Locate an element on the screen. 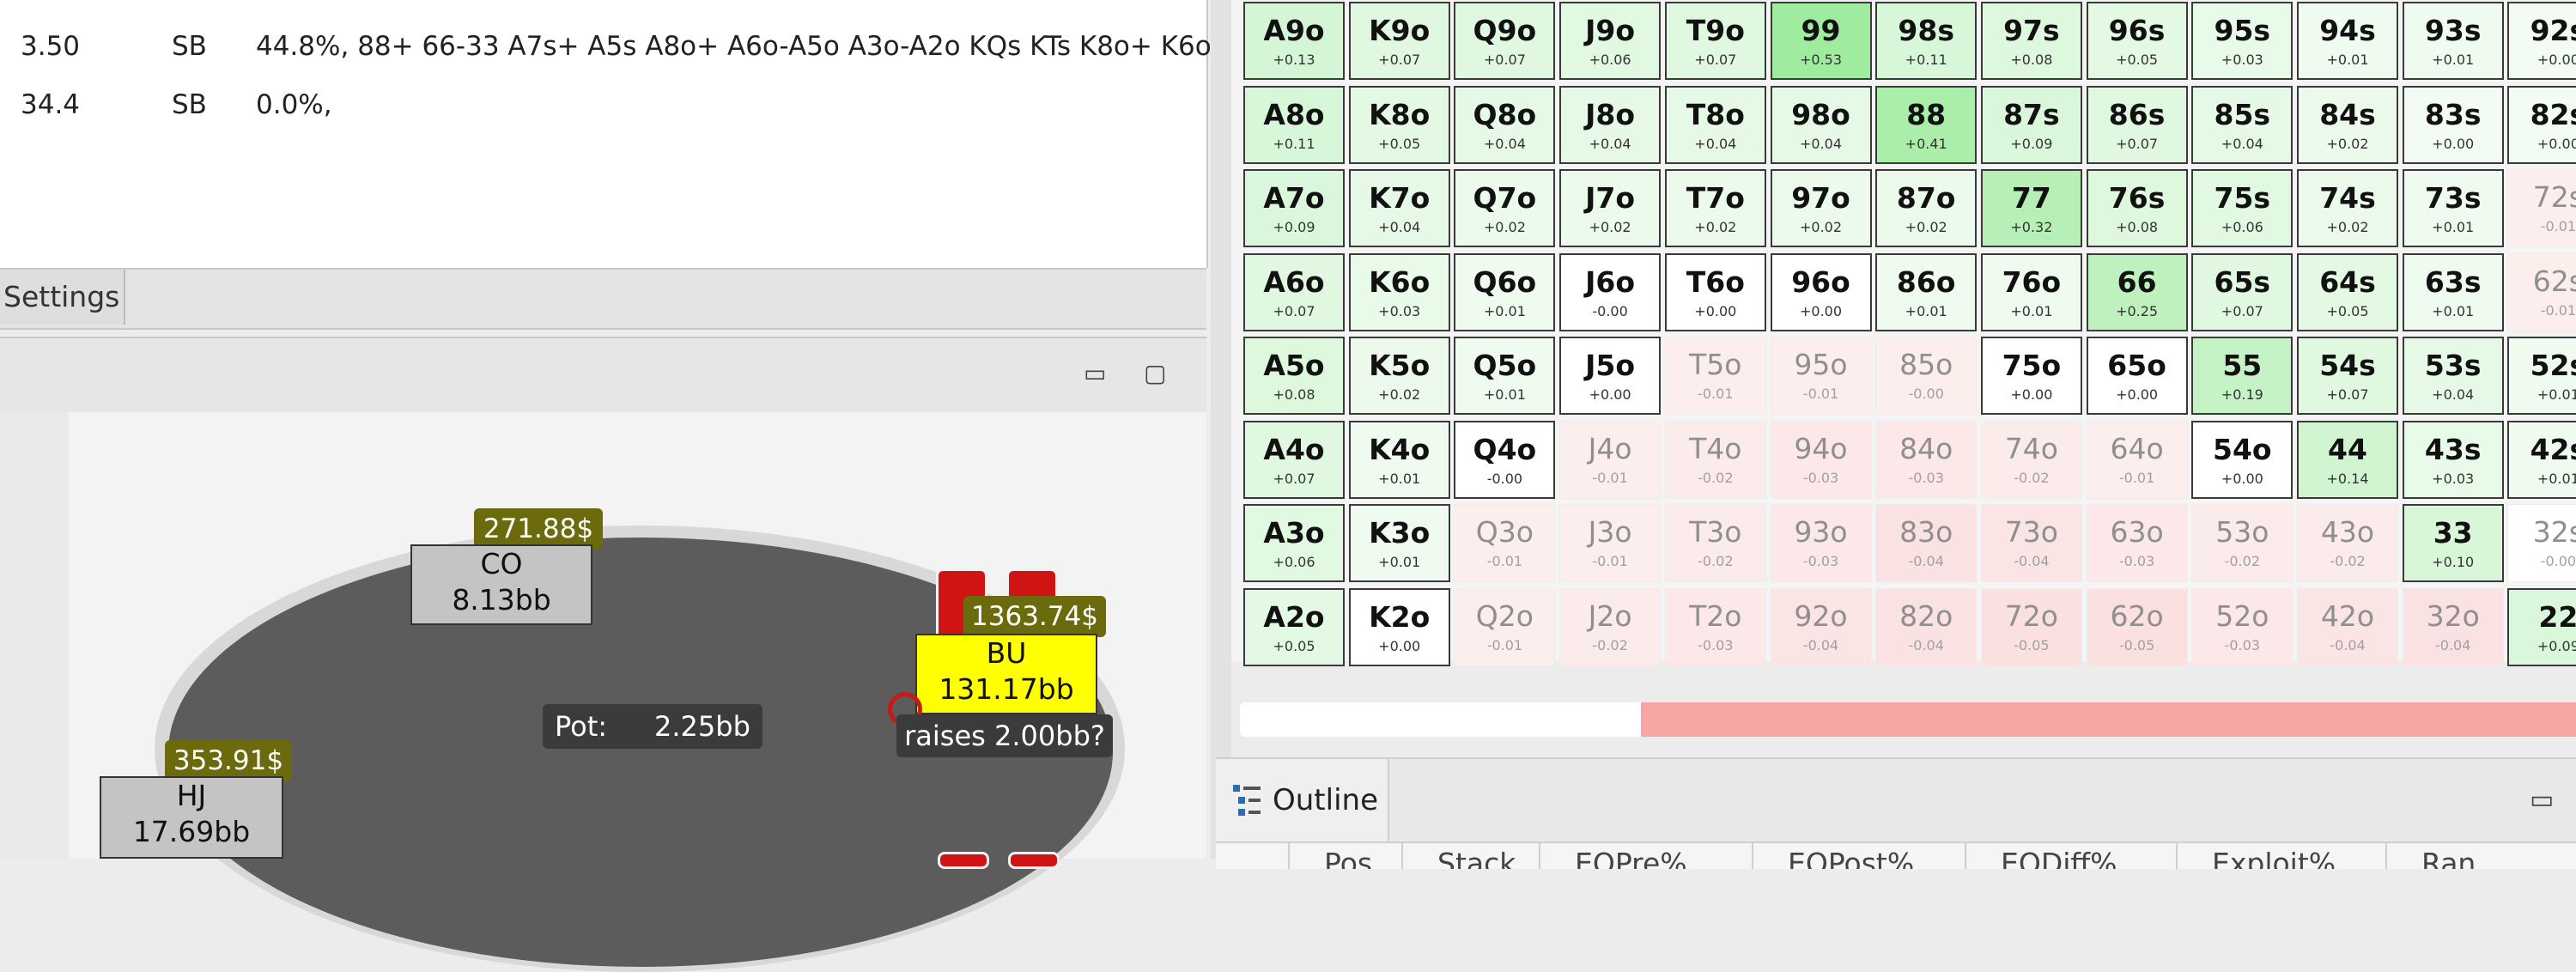 This screenshot has height=972, width=2576. hand-cell: Q2o -0.01 is located at coordinates (1505, 626).